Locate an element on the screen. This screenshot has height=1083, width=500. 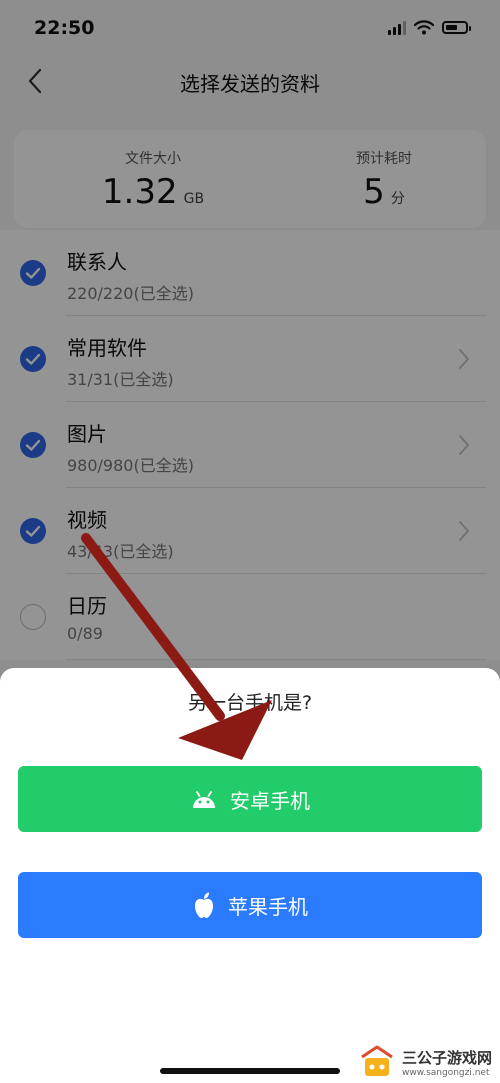
site-watermark: 三公子游戏网 www.sangongzi.net is located at coordinates (425, 1062).